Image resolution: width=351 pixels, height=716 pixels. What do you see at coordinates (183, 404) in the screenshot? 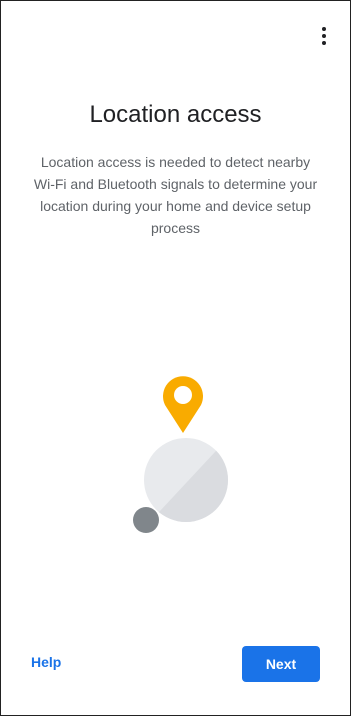
I see `location-pin-icon` at bounding box center [183, 404].